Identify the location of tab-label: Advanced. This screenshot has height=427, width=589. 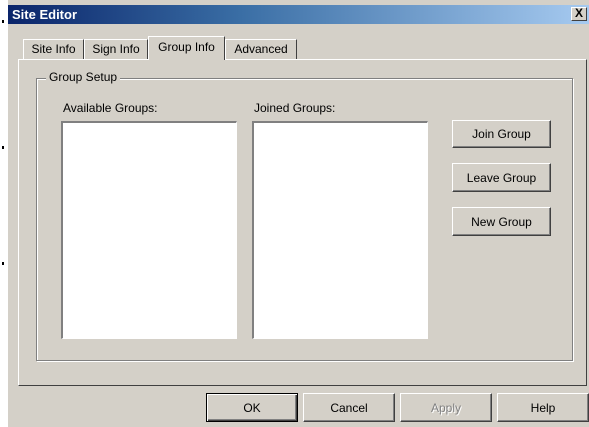
(261, 49).